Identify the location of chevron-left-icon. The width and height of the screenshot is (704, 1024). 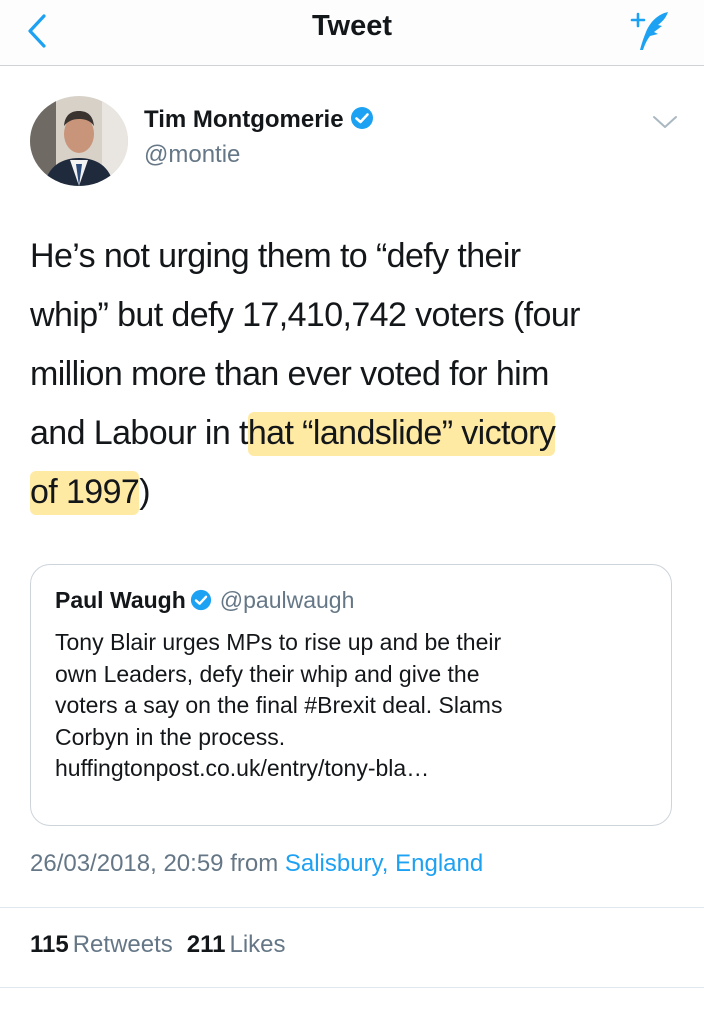
(37, 31).